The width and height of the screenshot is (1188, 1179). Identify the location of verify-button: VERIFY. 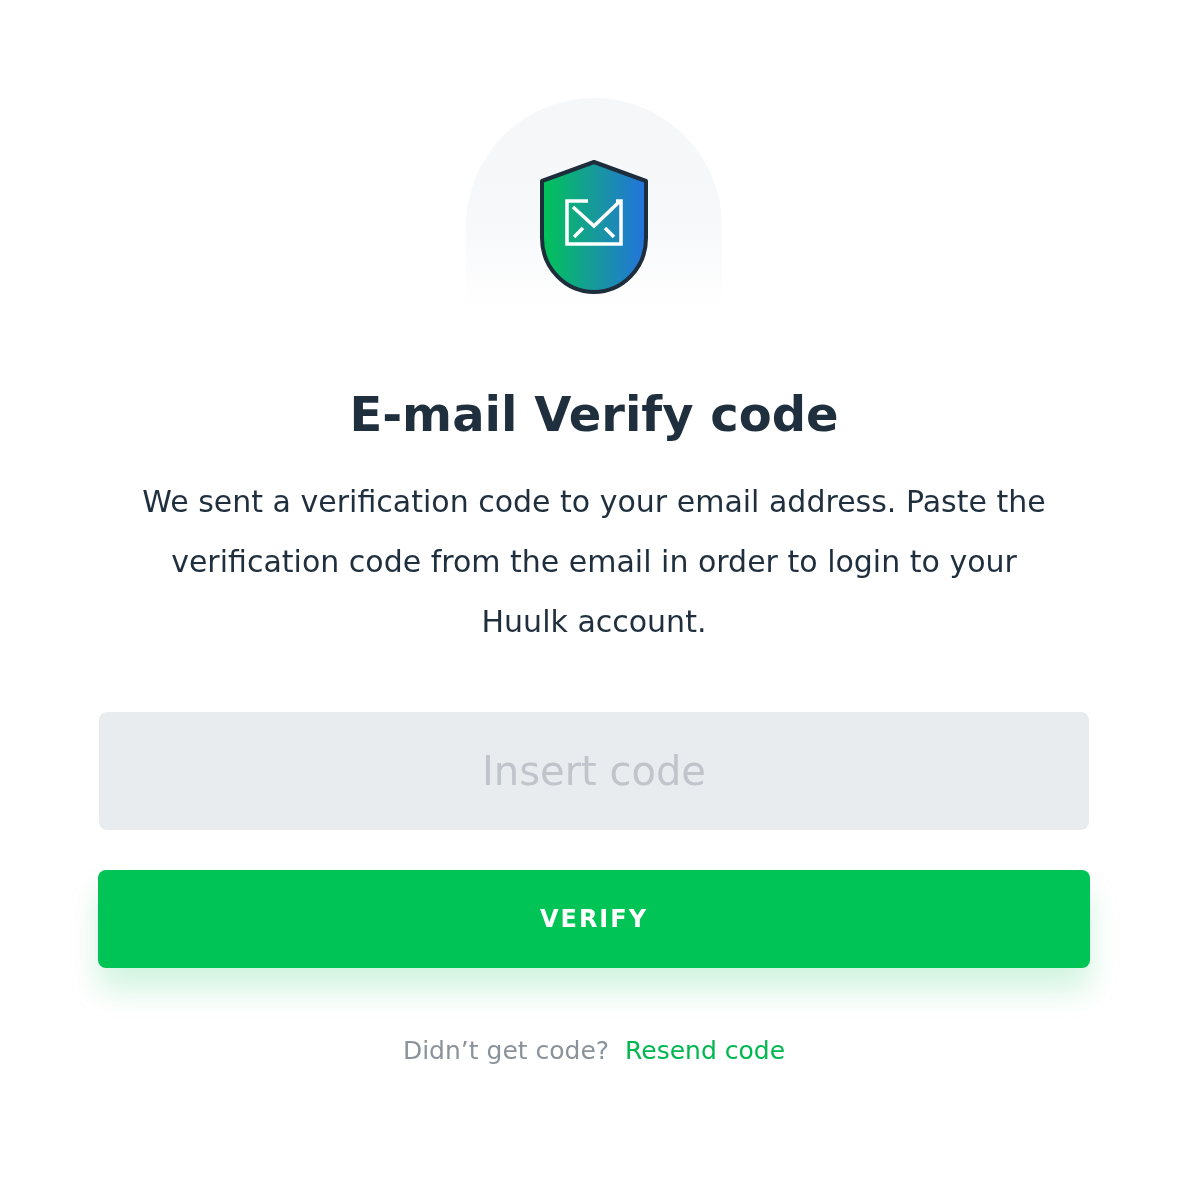
(594, 919).